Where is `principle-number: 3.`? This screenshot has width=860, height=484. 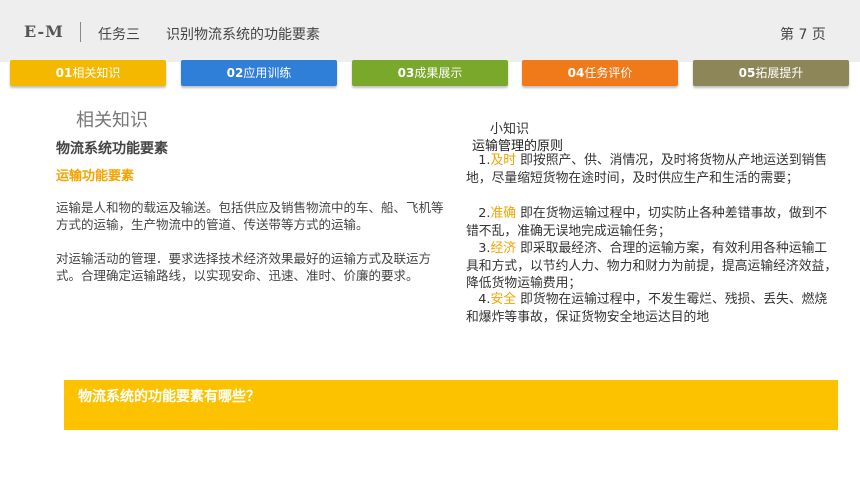 principle-number: 3. is located at coordinates (484, 248).